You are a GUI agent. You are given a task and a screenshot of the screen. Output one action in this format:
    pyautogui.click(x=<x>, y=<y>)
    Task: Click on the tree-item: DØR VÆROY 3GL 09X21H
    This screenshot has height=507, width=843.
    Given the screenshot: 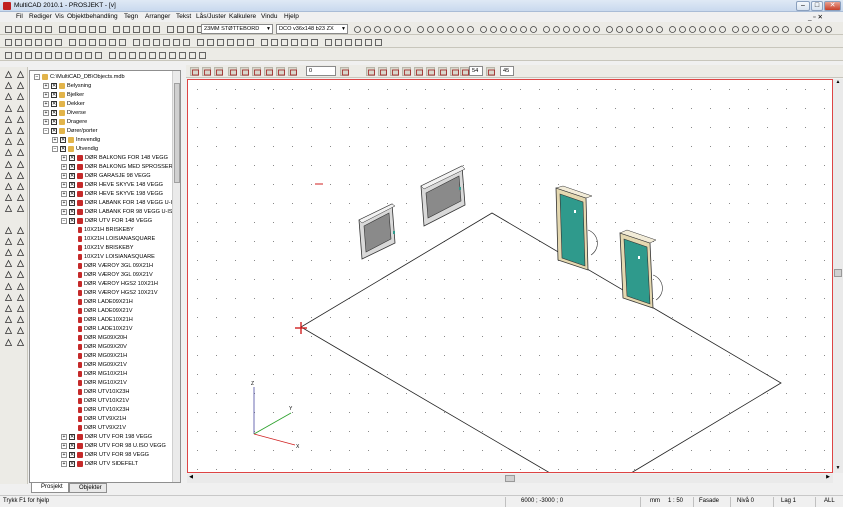 What is the action you would take?
    pyautogui.click(x=111, y=266)
    